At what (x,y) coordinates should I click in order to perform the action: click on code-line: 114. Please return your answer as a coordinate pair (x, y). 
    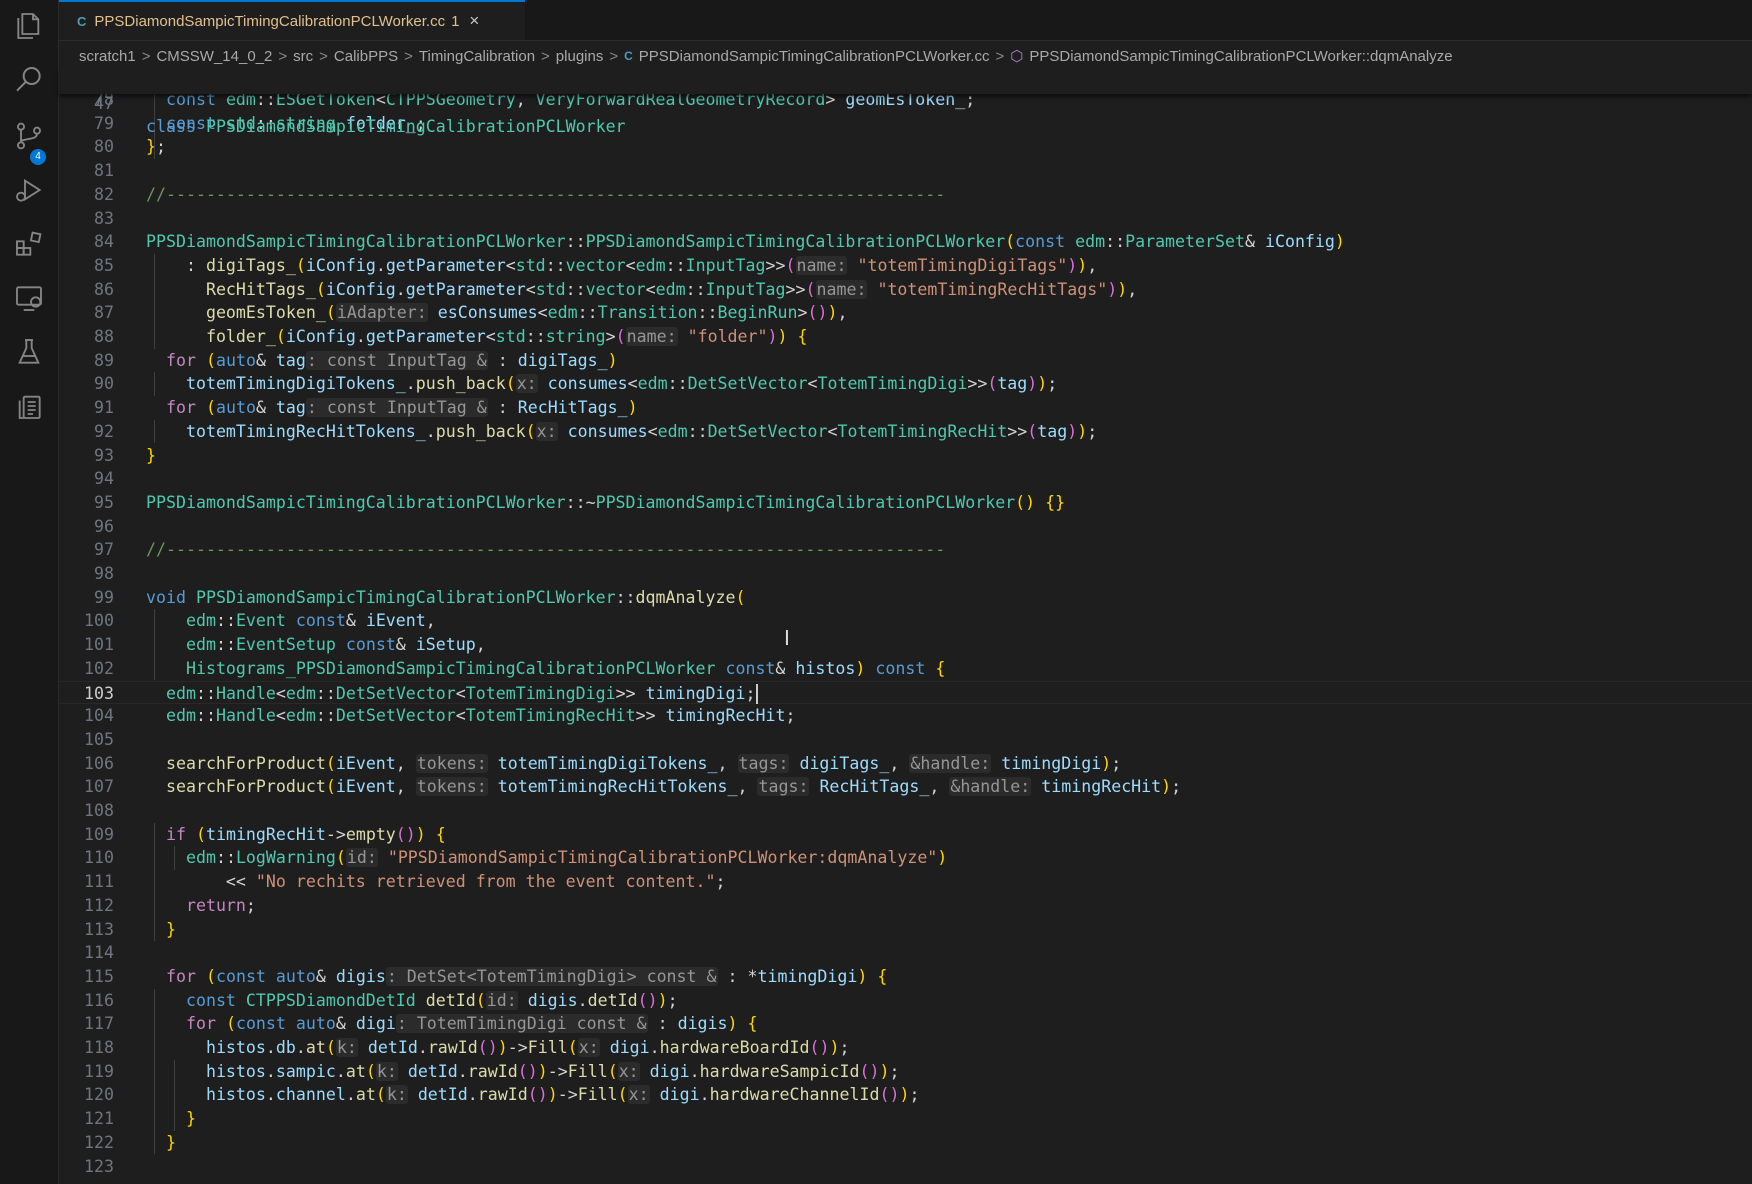
    Looking at the image, I should click on (905, 953).